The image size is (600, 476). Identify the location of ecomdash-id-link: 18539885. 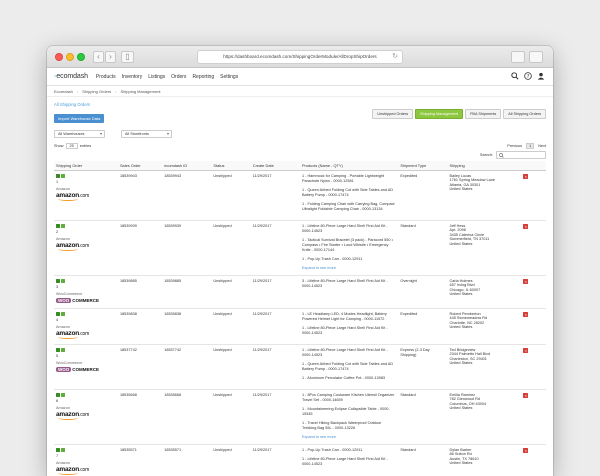
(172, 281).